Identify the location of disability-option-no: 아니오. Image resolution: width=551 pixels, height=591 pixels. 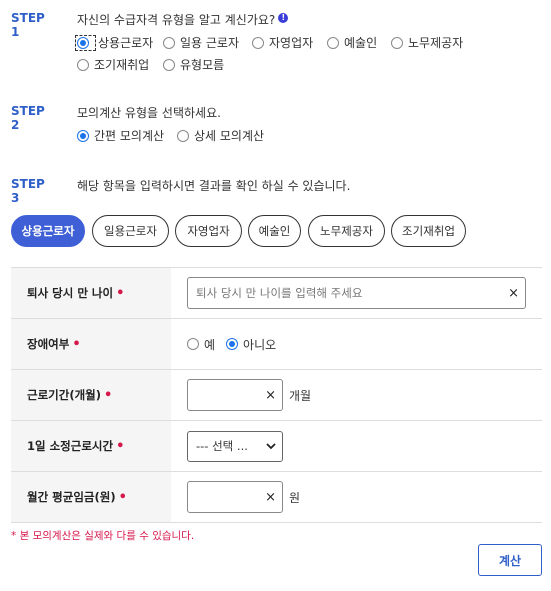
(251, 344).